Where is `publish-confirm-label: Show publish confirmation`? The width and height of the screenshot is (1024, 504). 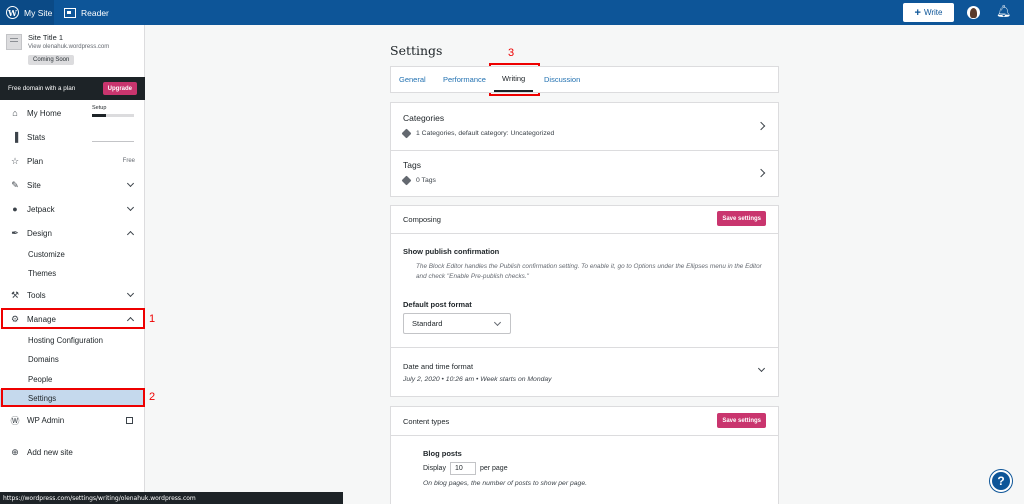
publish-confirm-label: Show publish confirmation is located at coordinates (451, 251).